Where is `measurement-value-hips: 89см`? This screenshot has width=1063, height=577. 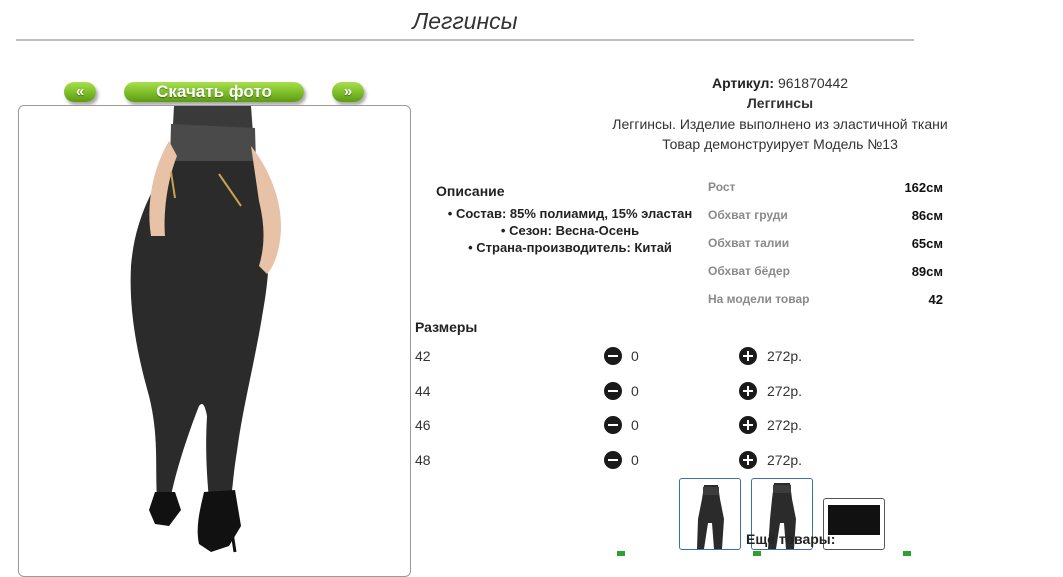 measurement-value-hips: 89см is located at coordinates (927, 271).